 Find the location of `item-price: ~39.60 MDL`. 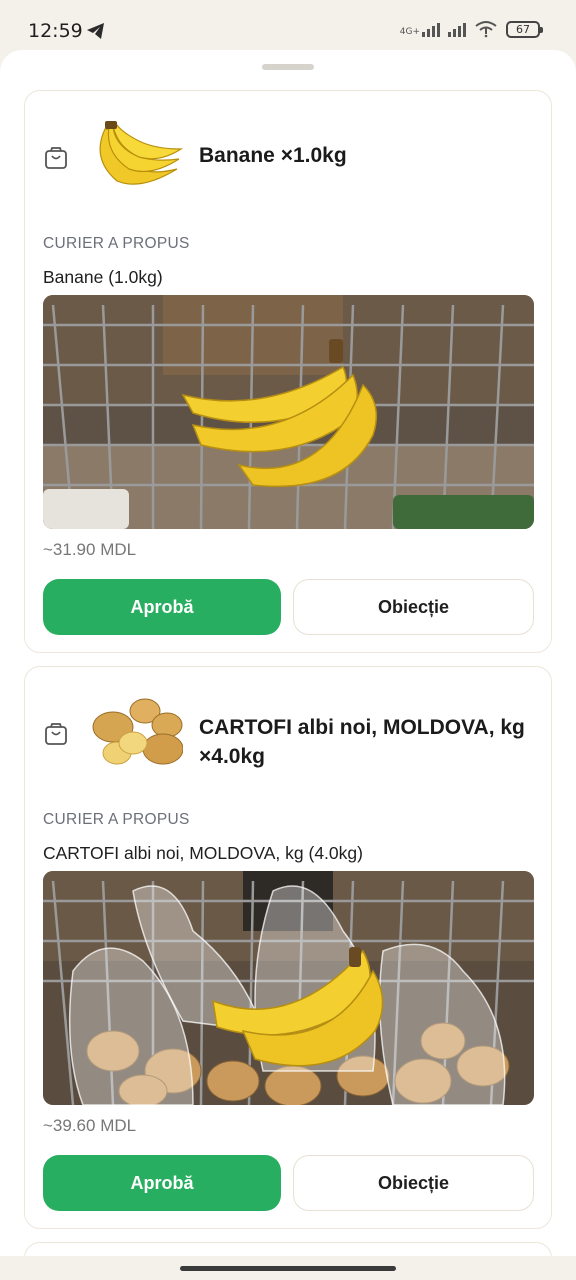

item-price: ~39.60 MDL is located at coordinates (90, 1125).